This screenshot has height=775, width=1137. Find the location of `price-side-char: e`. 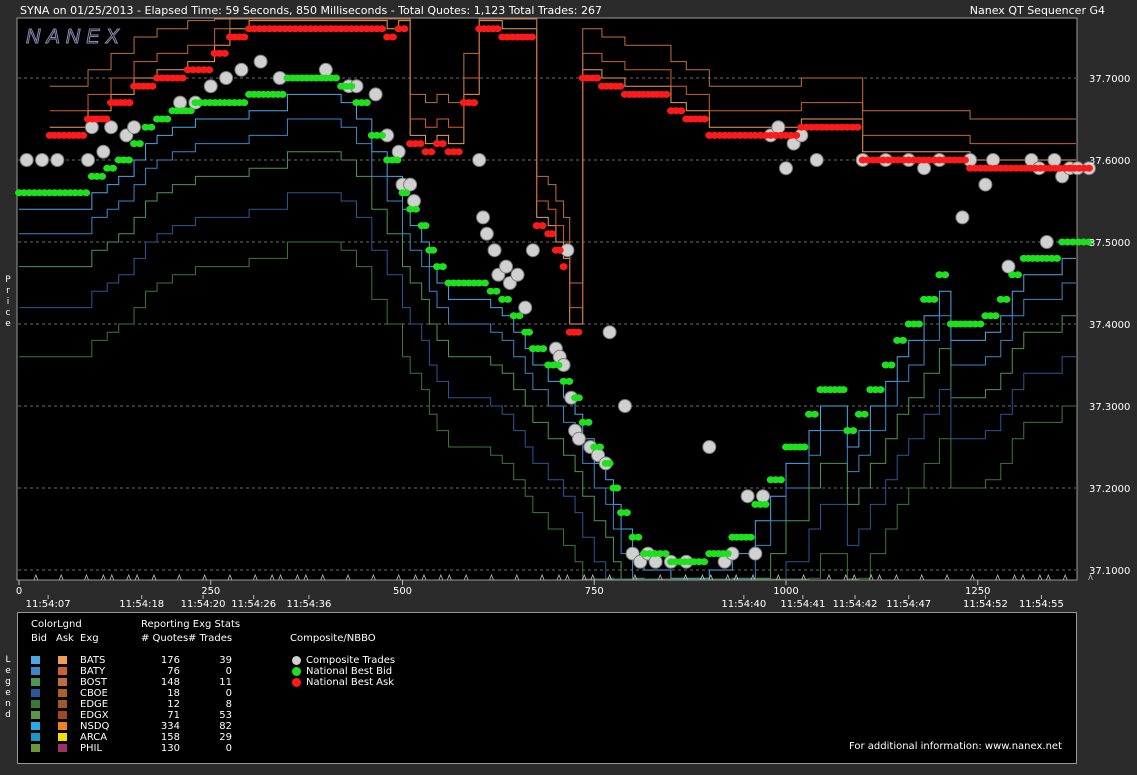

price-side-char: e is located at coordinates (8, 324).